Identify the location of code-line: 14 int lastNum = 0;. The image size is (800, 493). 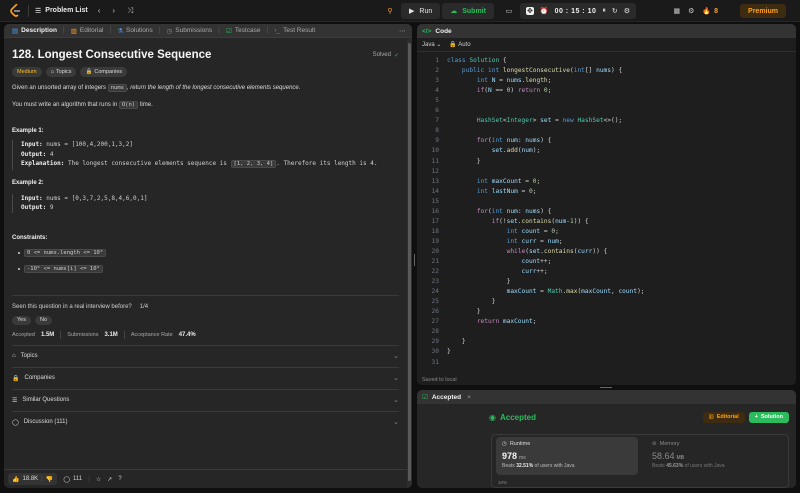
(606, 192).